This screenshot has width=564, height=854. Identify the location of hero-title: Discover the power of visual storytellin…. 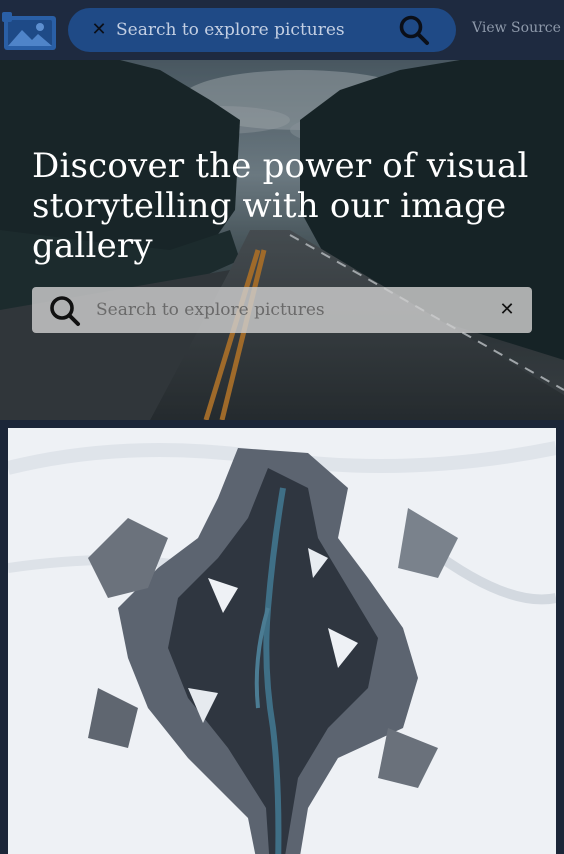
(280, 206).